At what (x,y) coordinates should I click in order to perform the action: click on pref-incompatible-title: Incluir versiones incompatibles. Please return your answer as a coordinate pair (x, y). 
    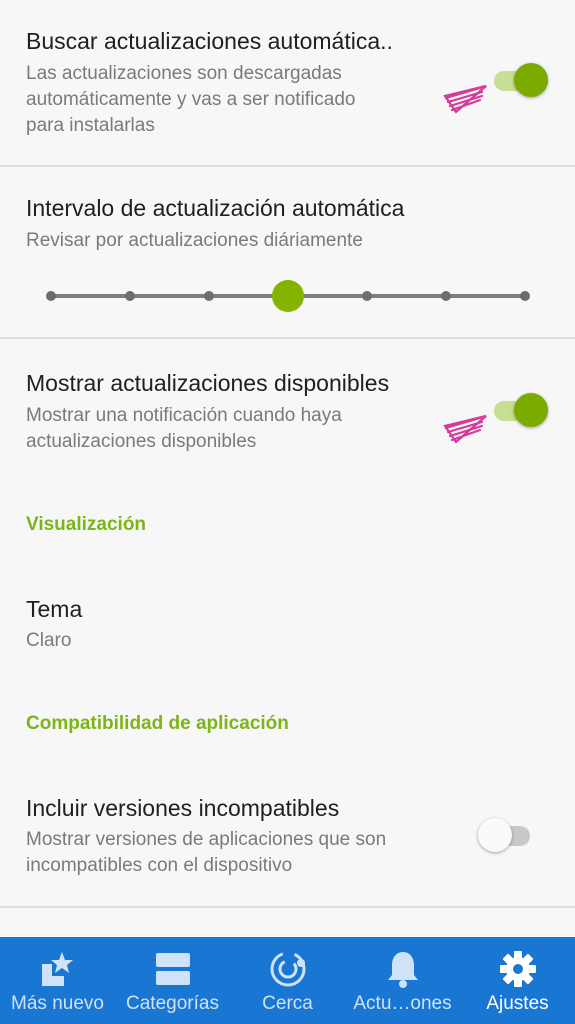
    Looking at the image, I should click on (183, 808).